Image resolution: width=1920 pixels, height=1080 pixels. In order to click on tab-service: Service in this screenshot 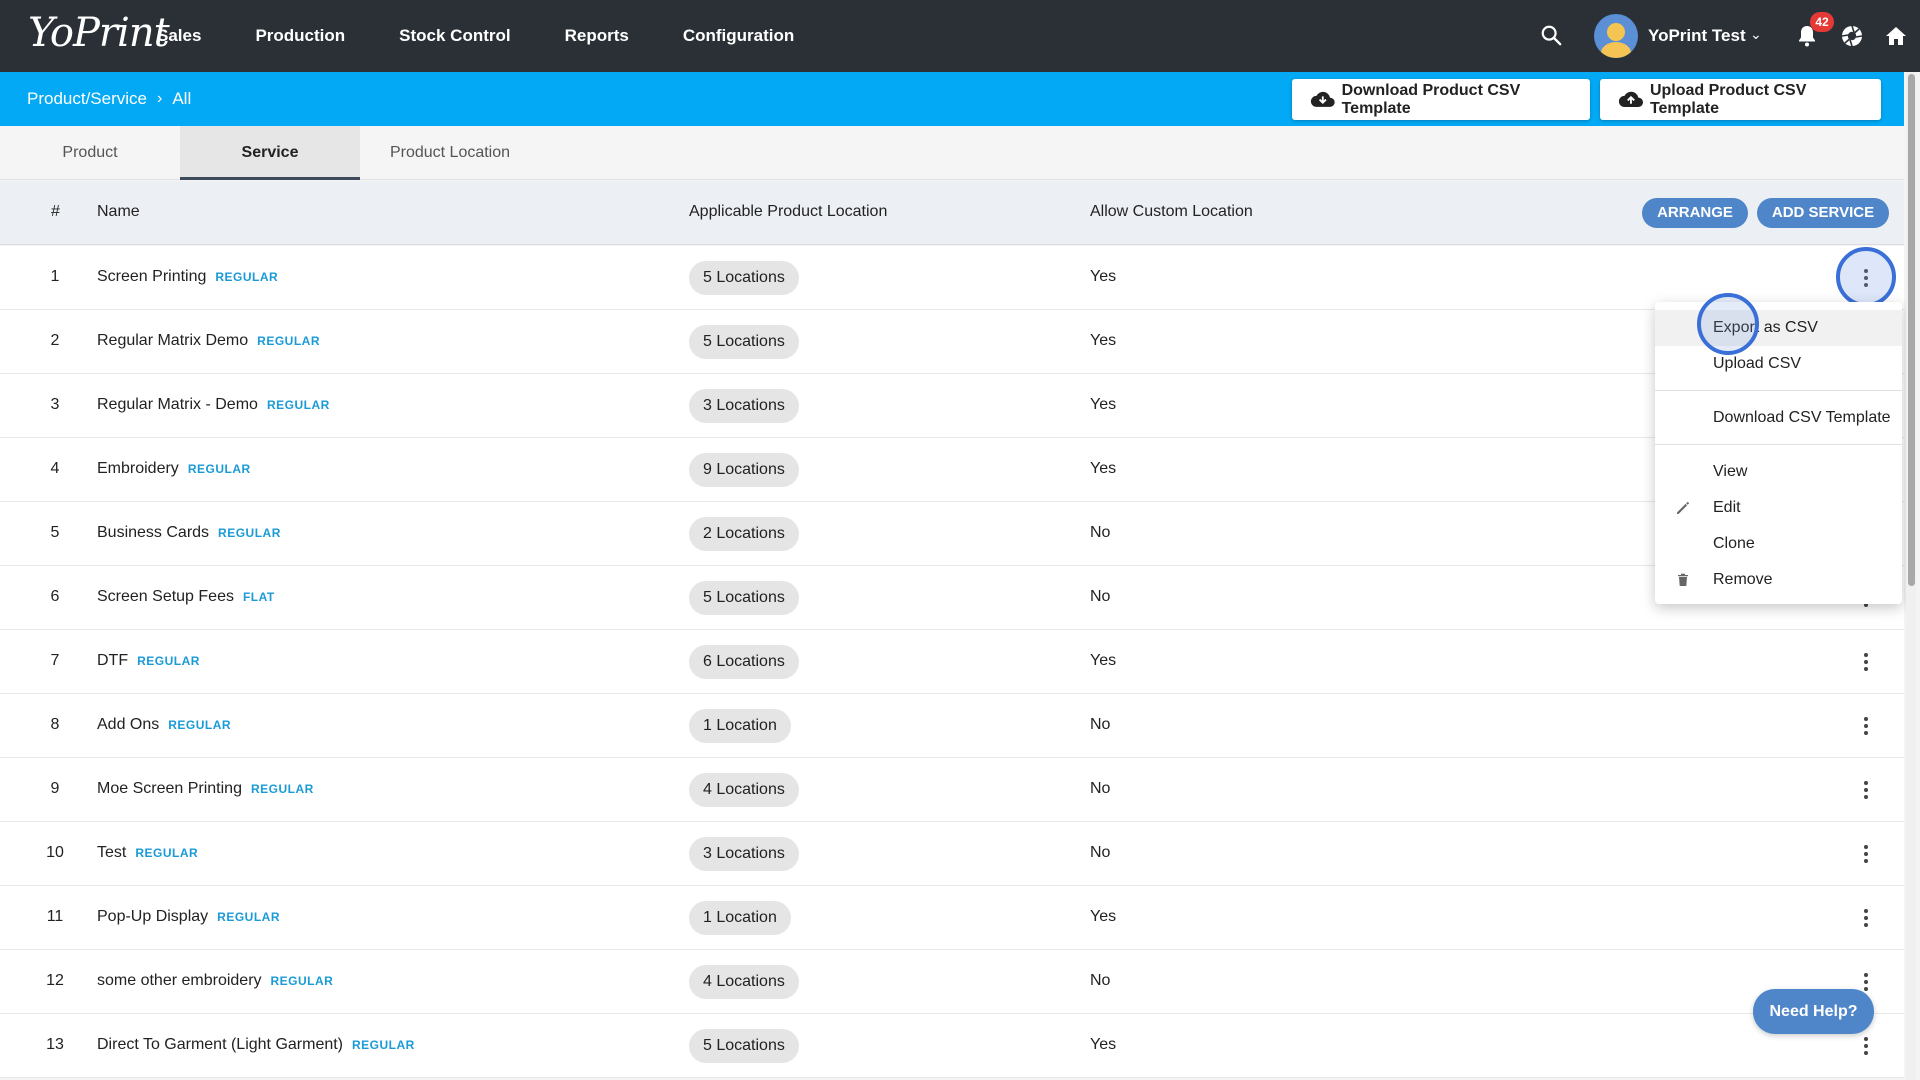, I will do `click(270, 153)`.